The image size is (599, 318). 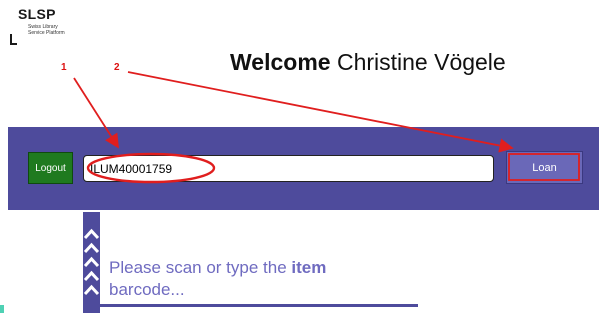 What do you see at coordinates (280, 62) in the screenshot?
I see `welcome-word: Welcome` at bounding box center [280, 62].